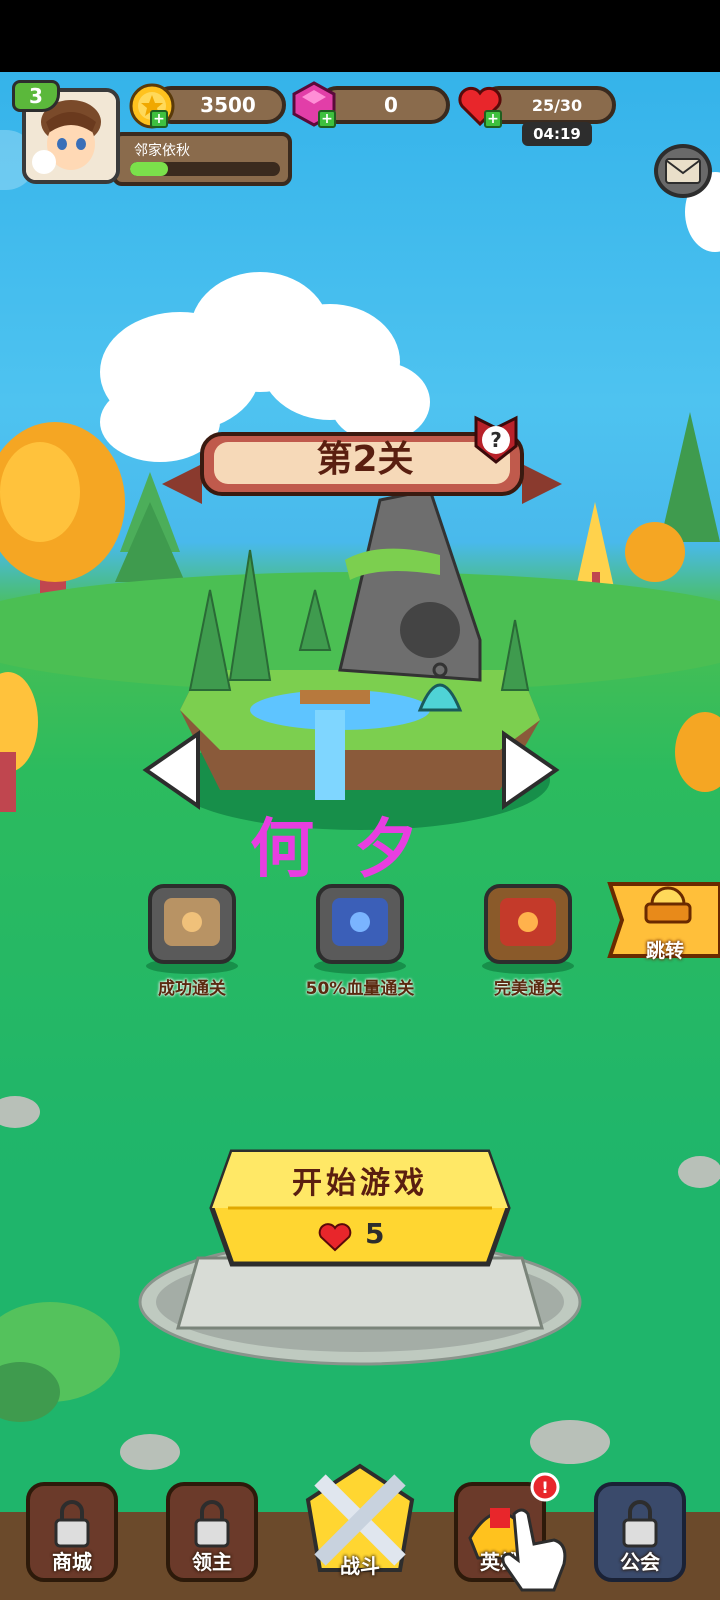 The width and height of the screenshot is (720, 1600). I want to click on mail-button, so click(683, 171).